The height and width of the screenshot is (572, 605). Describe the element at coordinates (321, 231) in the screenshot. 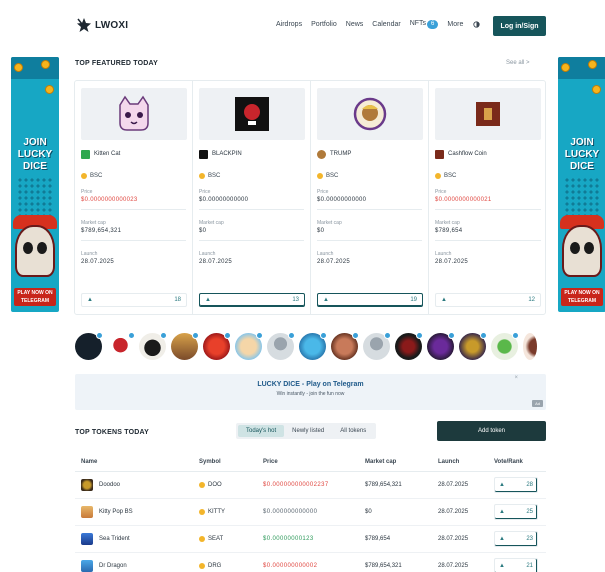

I see `card-mcap: $0` at that location.